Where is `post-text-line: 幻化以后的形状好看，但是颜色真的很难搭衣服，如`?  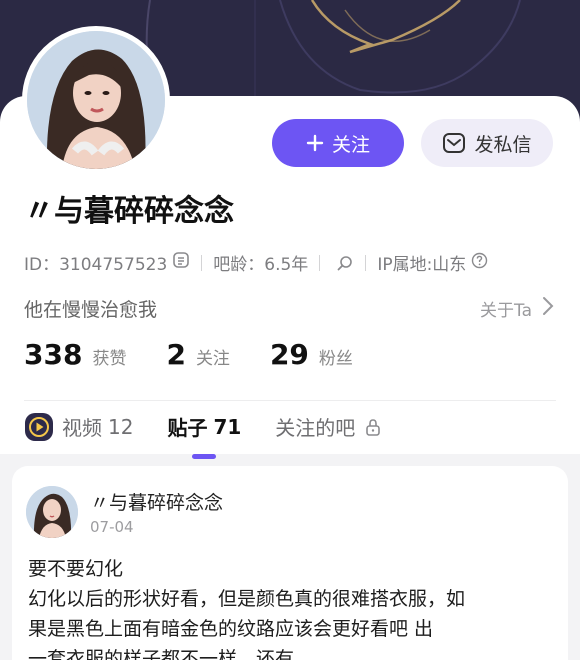 post-text-line: 幻化以后的形状好看，但是颜色真的很难搭衣服，如 is located at coordinates (247, 599).